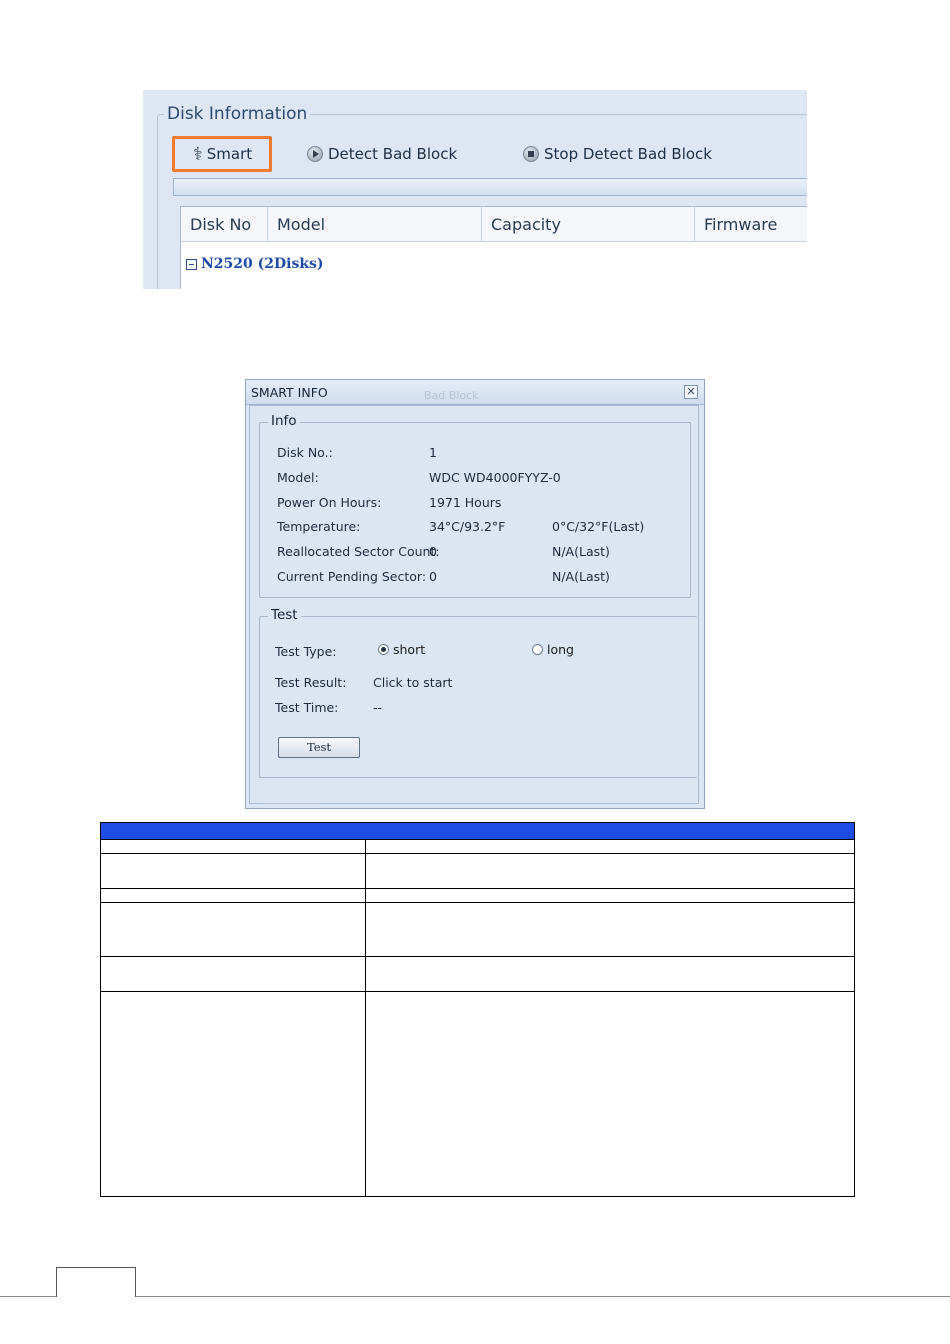 Image resolution: width=950 pixels, height=1344 pixels. What do you see at coordinates (476, 777) in the screenshot?
I see `test-section-bottom-border` at bounding box center [476, 777].